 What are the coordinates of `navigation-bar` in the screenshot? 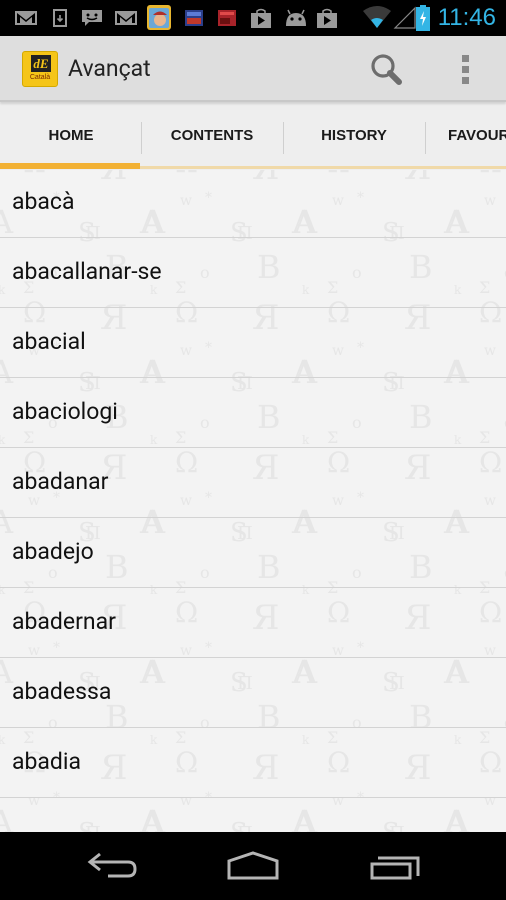 It's located at (253, 866).